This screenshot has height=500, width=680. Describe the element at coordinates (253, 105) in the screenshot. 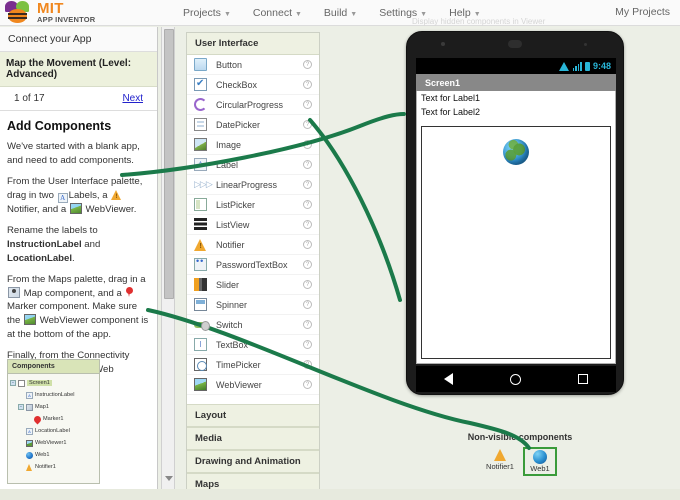

I see `palette-item-circularprogress: CircularProgress ?` at that location.